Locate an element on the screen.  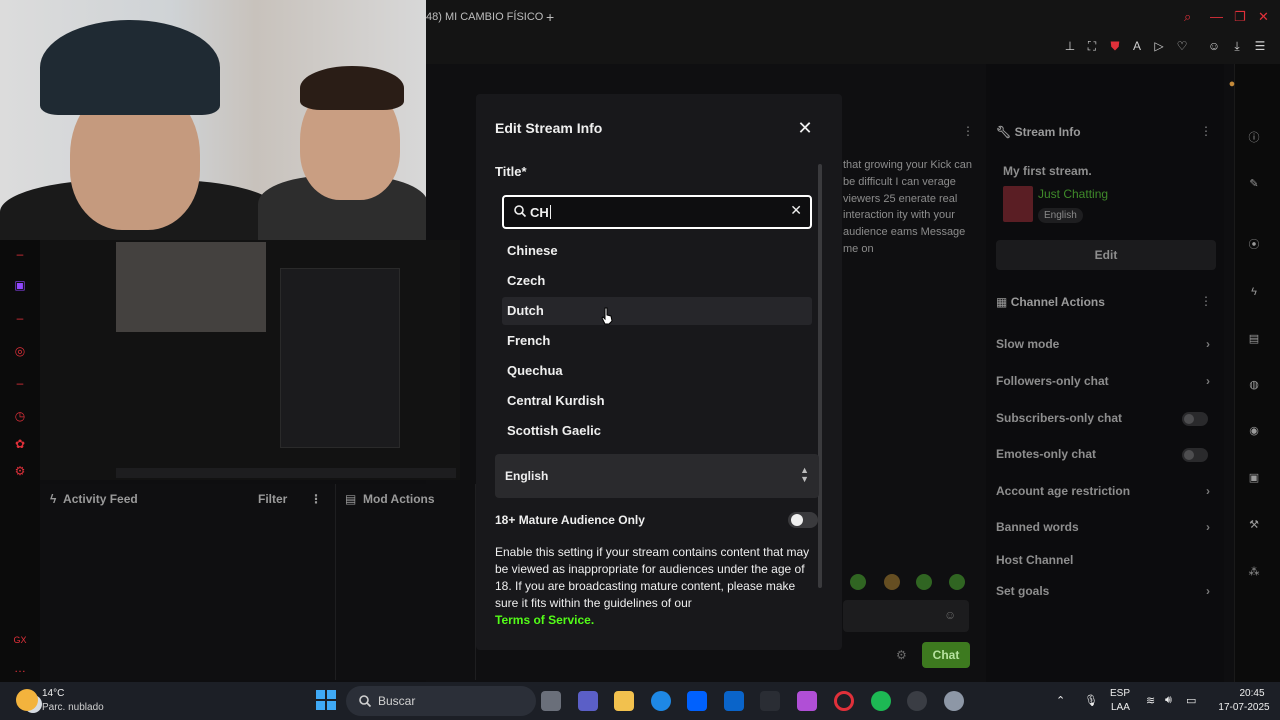
channel-action-row: Host Channel is located at coordinates (1106, 560).